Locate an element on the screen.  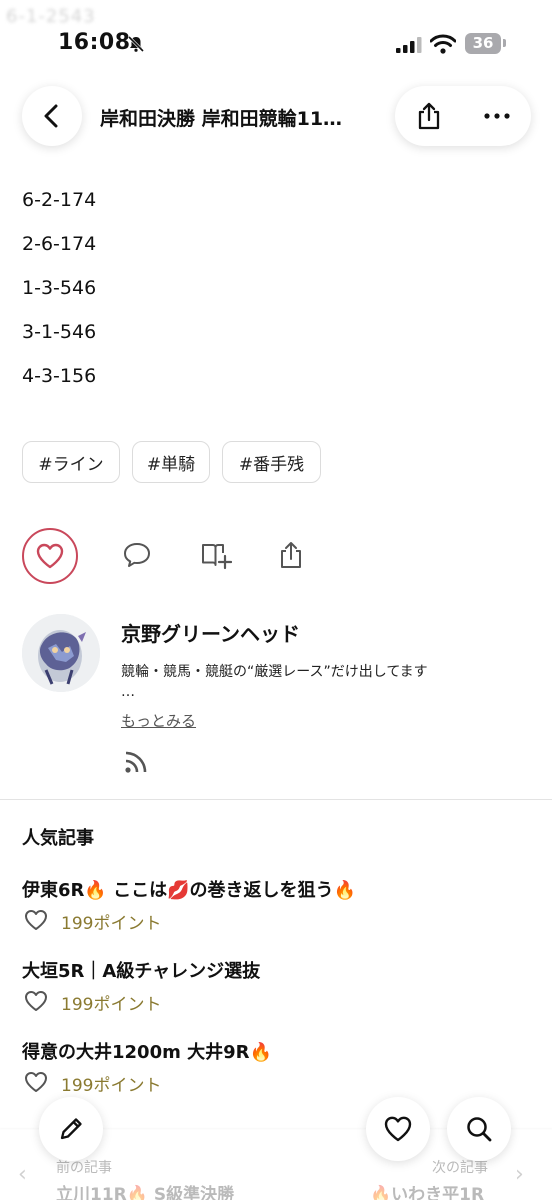
popular-article-title: 伊東6R🔥 ここは💋の巻き返しを狙う🔥 is located at coordinates (189, 889).